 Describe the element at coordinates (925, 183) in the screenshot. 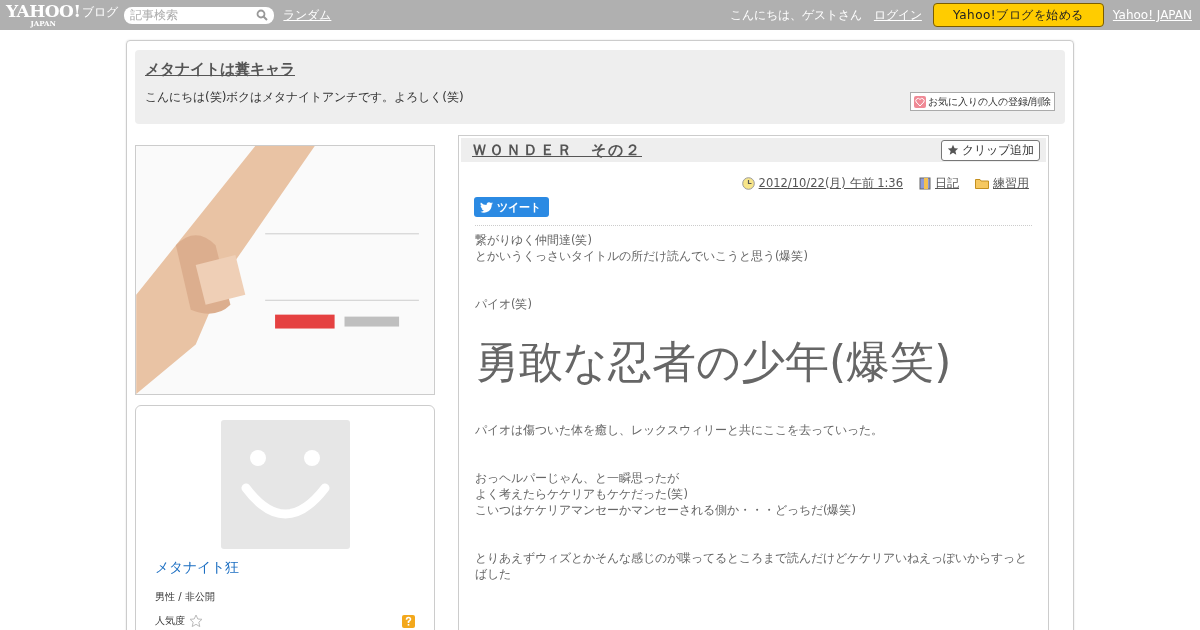

I see `book-icon` at that location.